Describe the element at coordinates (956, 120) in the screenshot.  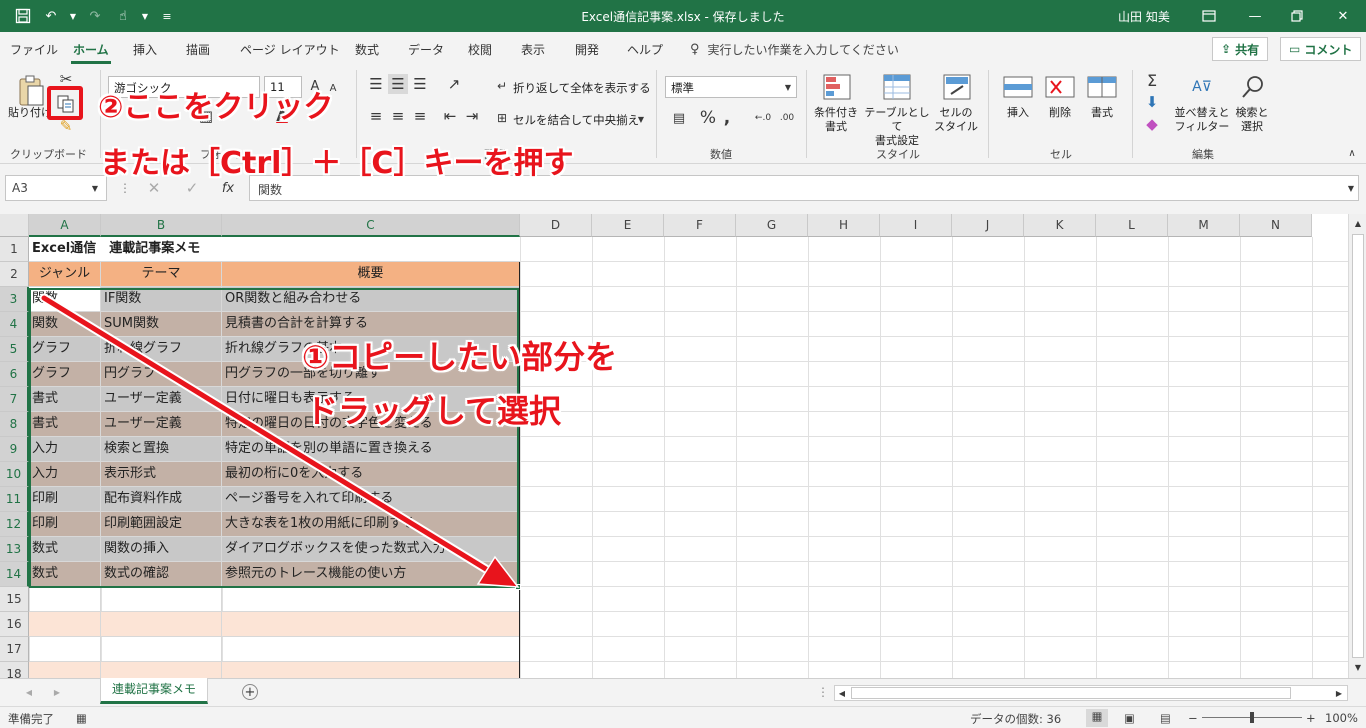
I see `cell-styles-button: セルの スタイル` at that location.